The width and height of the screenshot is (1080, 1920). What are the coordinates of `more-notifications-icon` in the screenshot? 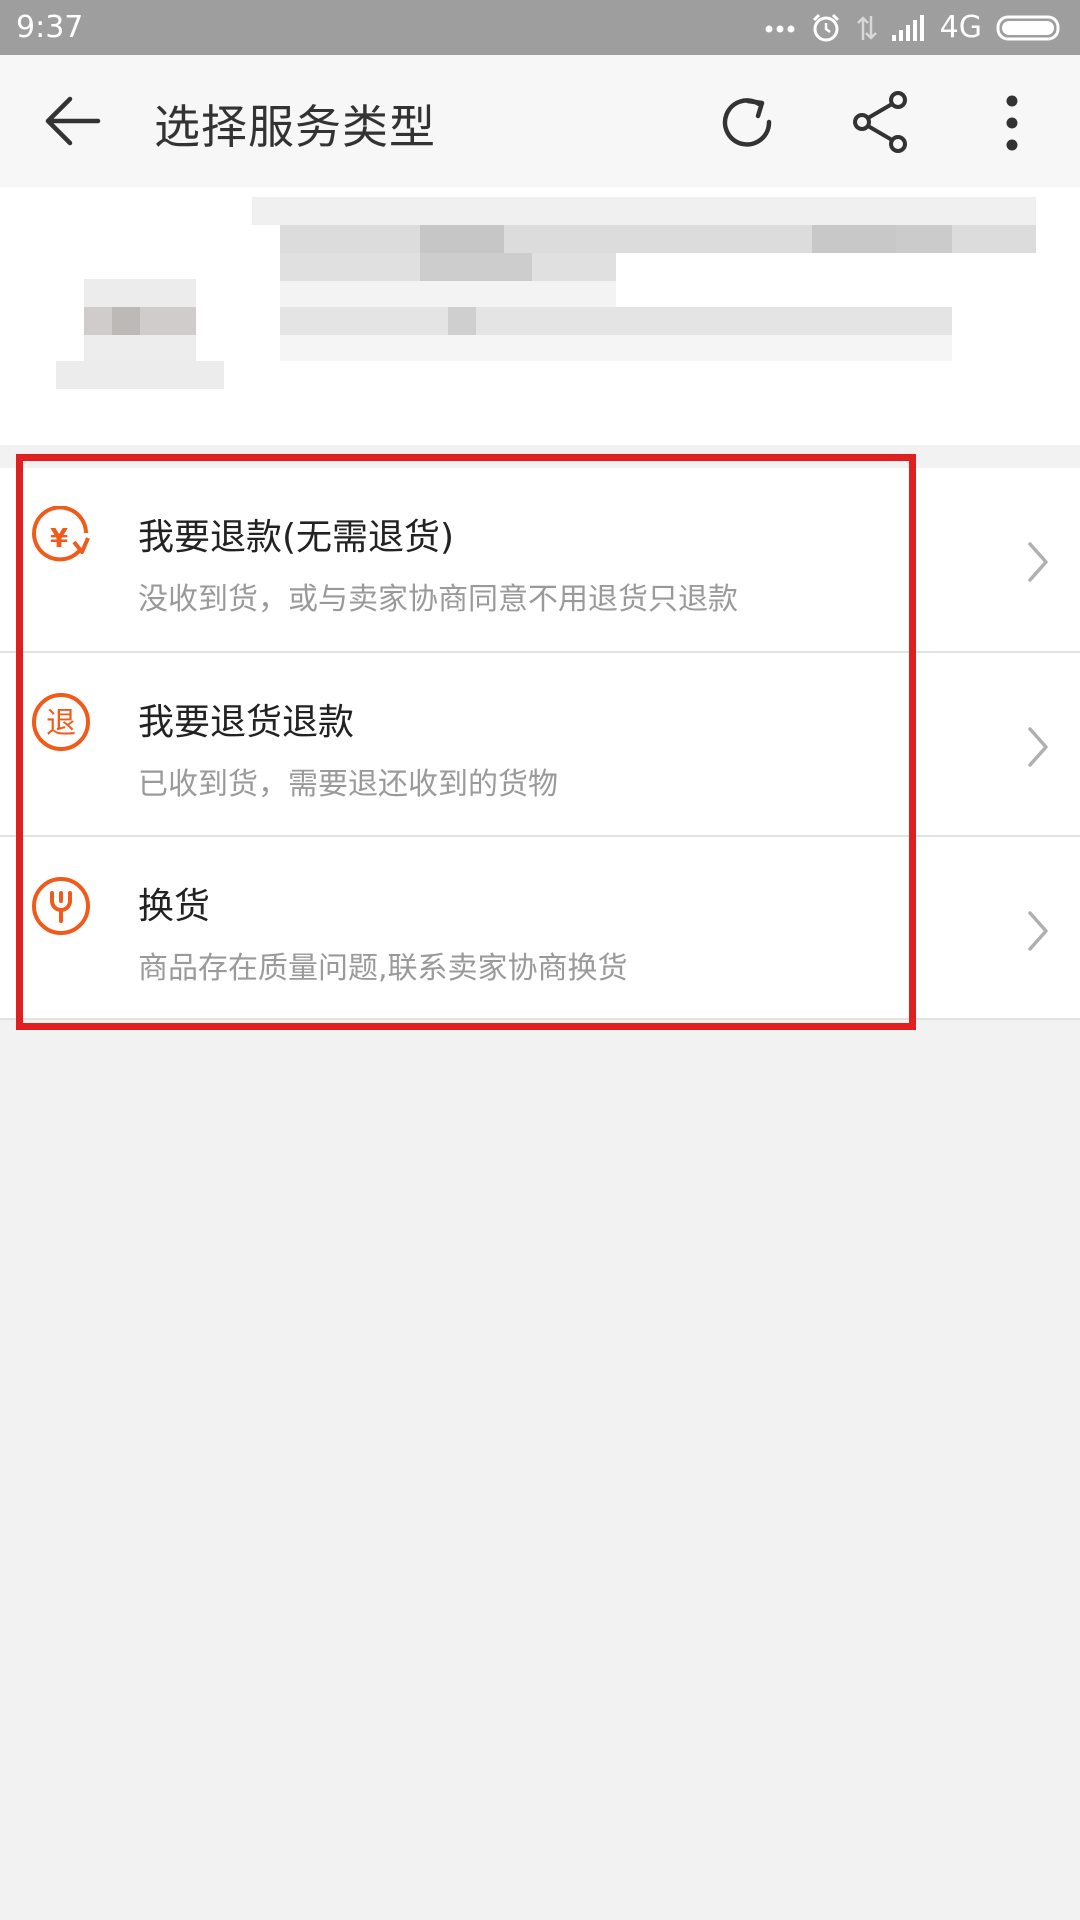 It's located at (780, 28).